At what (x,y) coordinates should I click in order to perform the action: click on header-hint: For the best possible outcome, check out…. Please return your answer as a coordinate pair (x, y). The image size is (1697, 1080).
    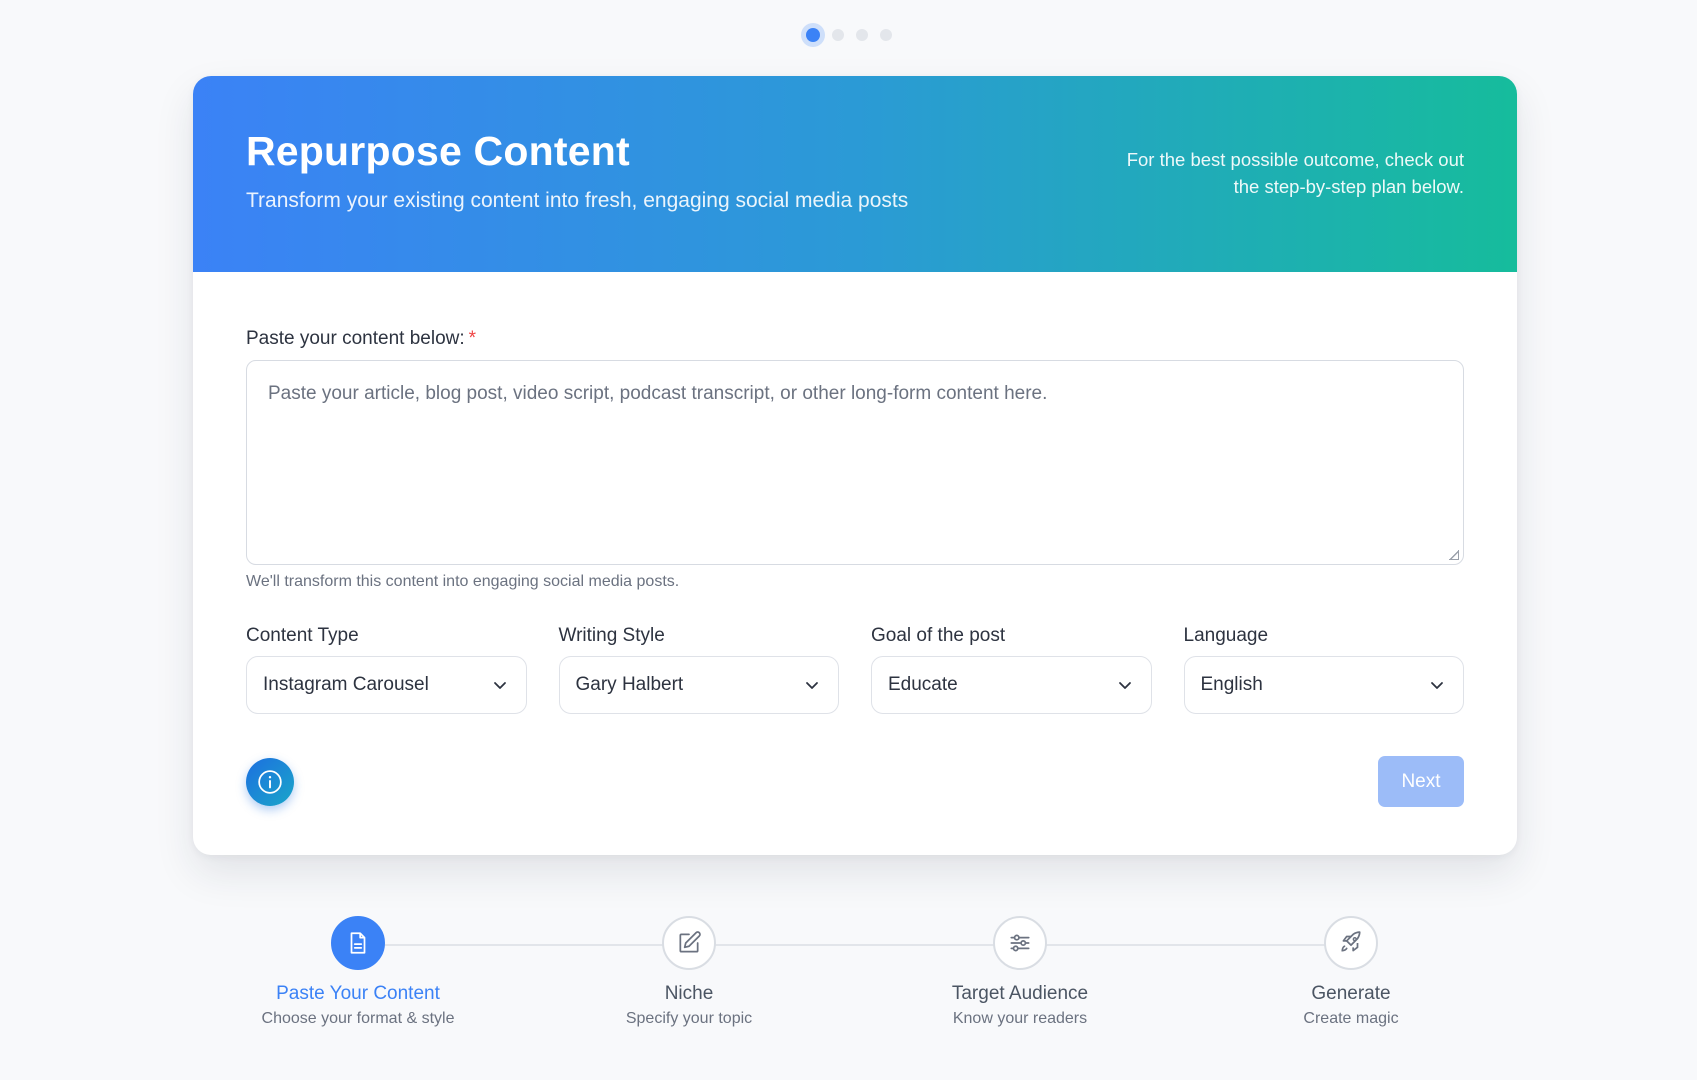
    Looking at the image, I should click on (1274, 173).